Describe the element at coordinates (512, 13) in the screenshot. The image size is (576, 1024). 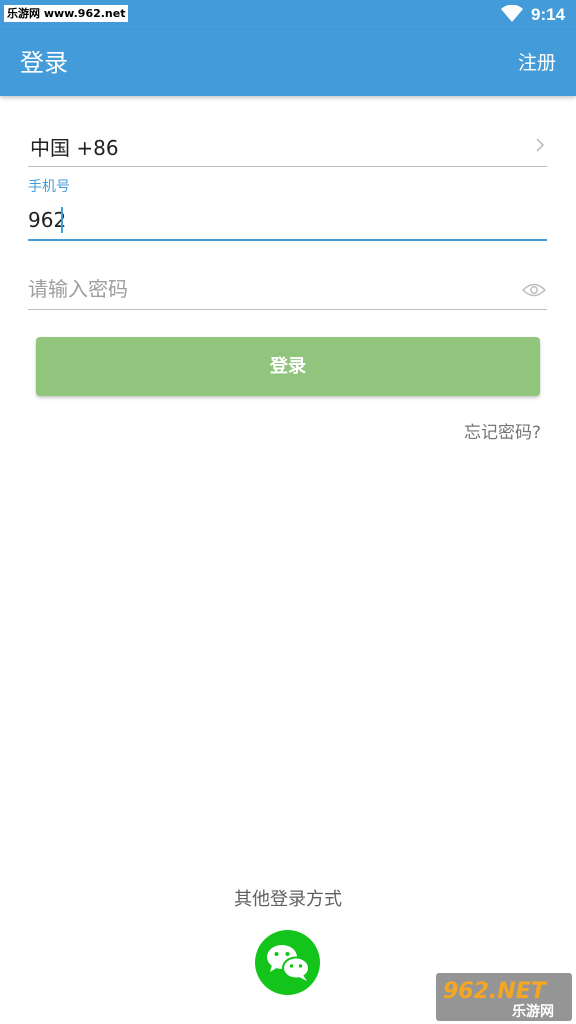
I see `wifi-icon` at that location.